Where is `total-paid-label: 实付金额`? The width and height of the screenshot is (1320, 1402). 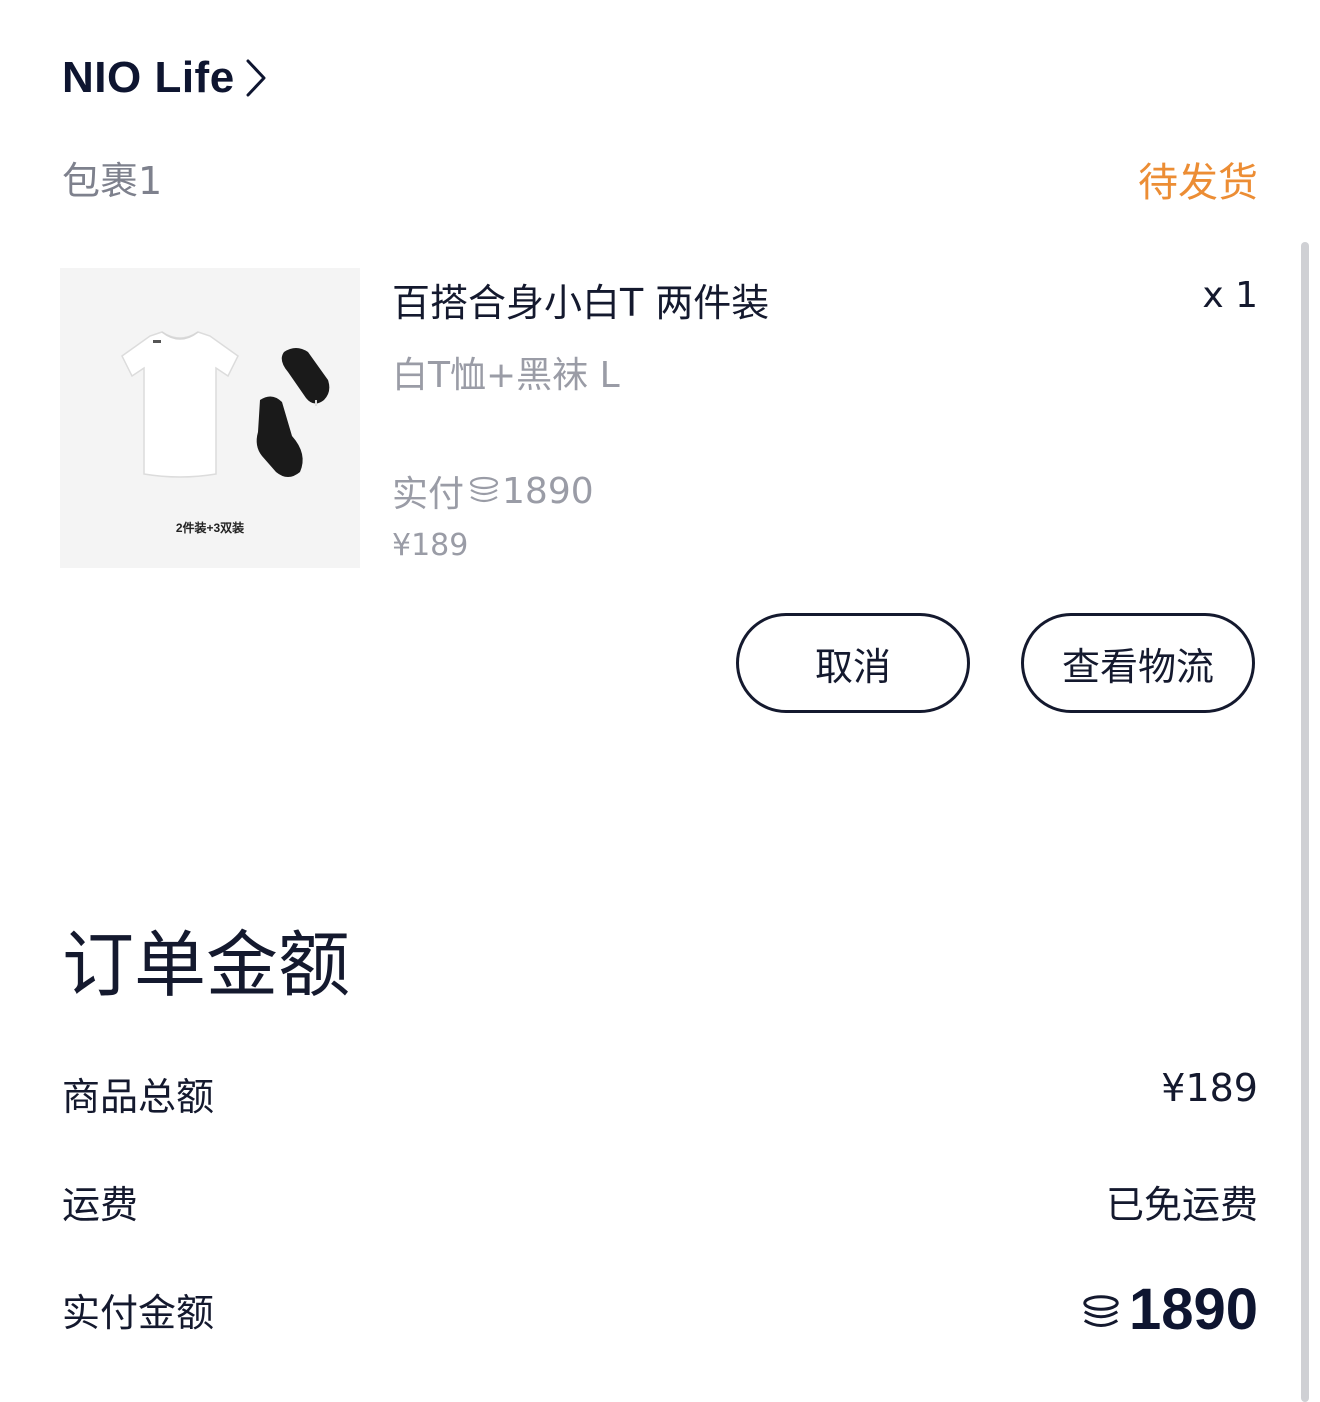 total-paid-label: 实付金额 is located at coordinates (138, 1313).